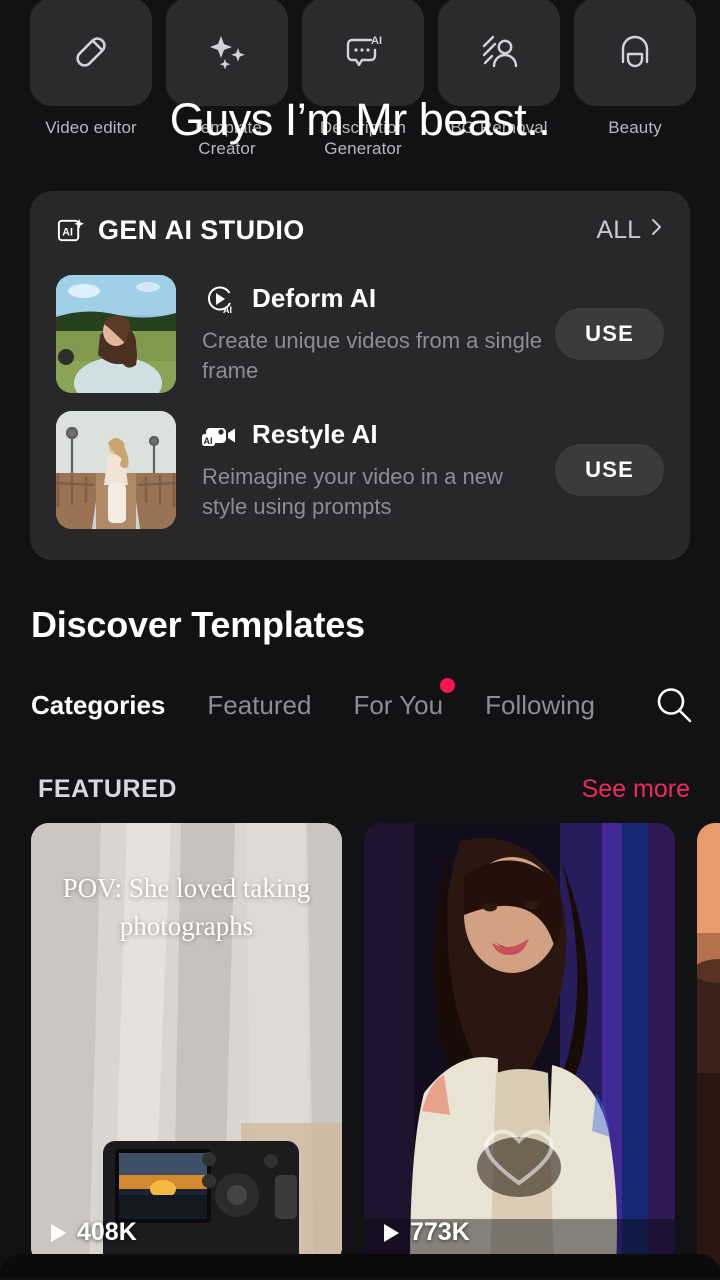 The width and height of the screenshot is (720, 1280). What do you see at coordinates (360, 230) in the screenshot?
I see `gen-ai-studio-header: AI GEN AI STUDIO ALL` at bounding box center [360, 230].